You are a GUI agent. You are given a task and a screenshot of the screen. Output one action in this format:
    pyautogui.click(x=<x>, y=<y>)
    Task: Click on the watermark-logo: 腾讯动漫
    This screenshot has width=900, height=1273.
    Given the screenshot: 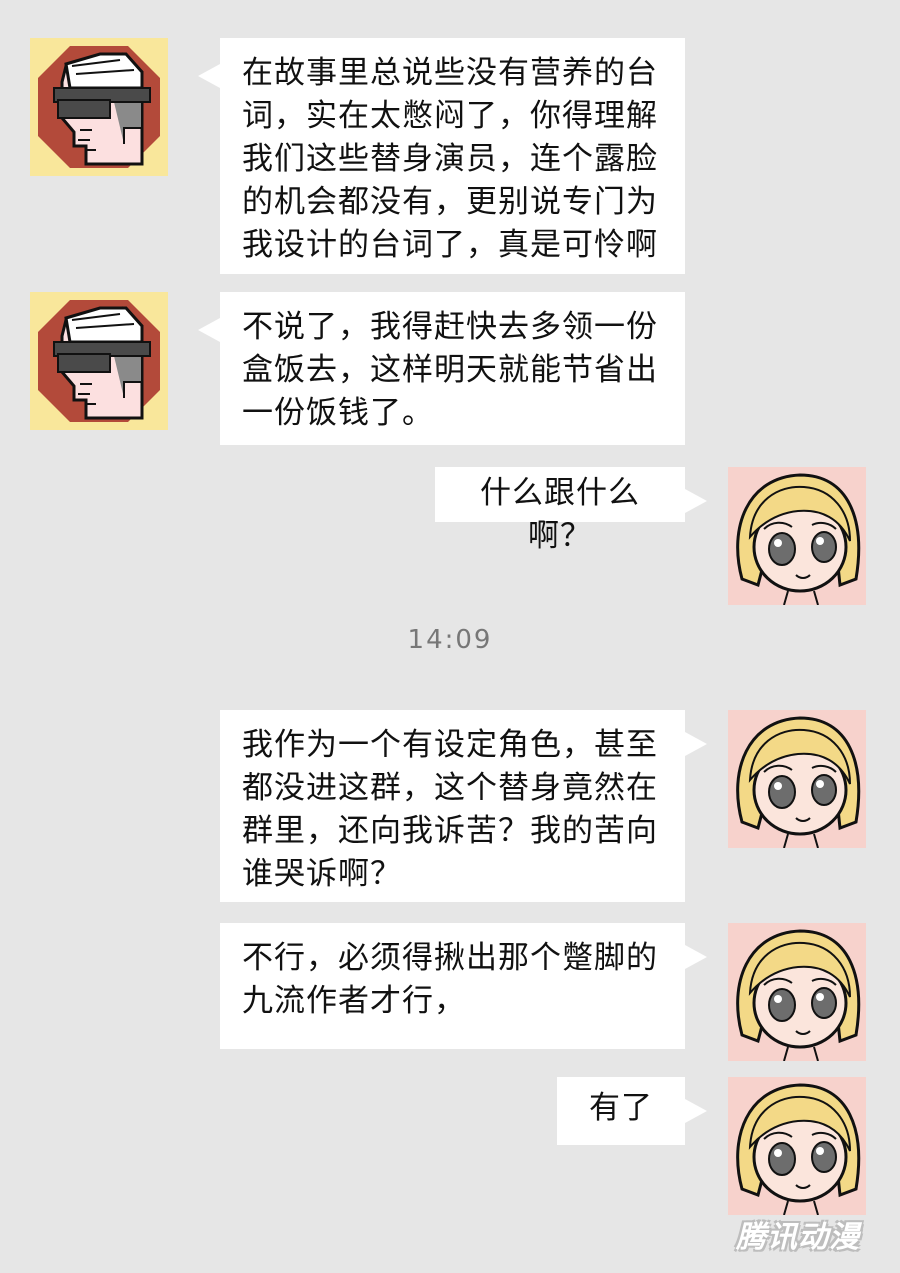 What is the action you would take?
    pyautogui.click(x=798, y=1237)
    